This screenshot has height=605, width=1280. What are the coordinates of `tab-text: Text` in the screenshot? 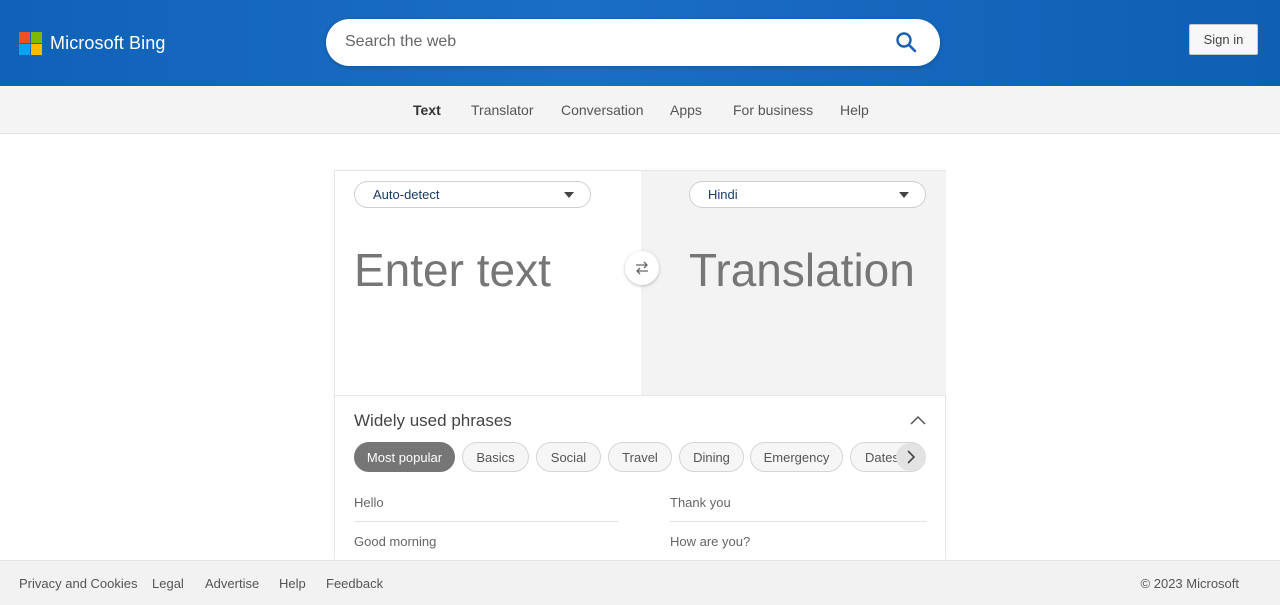 It's located at (427, 110).